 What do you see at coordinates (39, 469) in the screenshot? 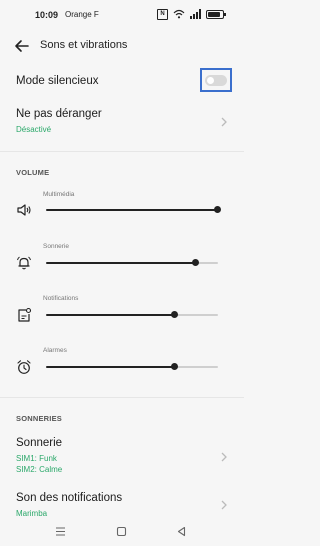
I see `ringtone-sim2: SIM2: Calme` at bounding box center [39, 469].